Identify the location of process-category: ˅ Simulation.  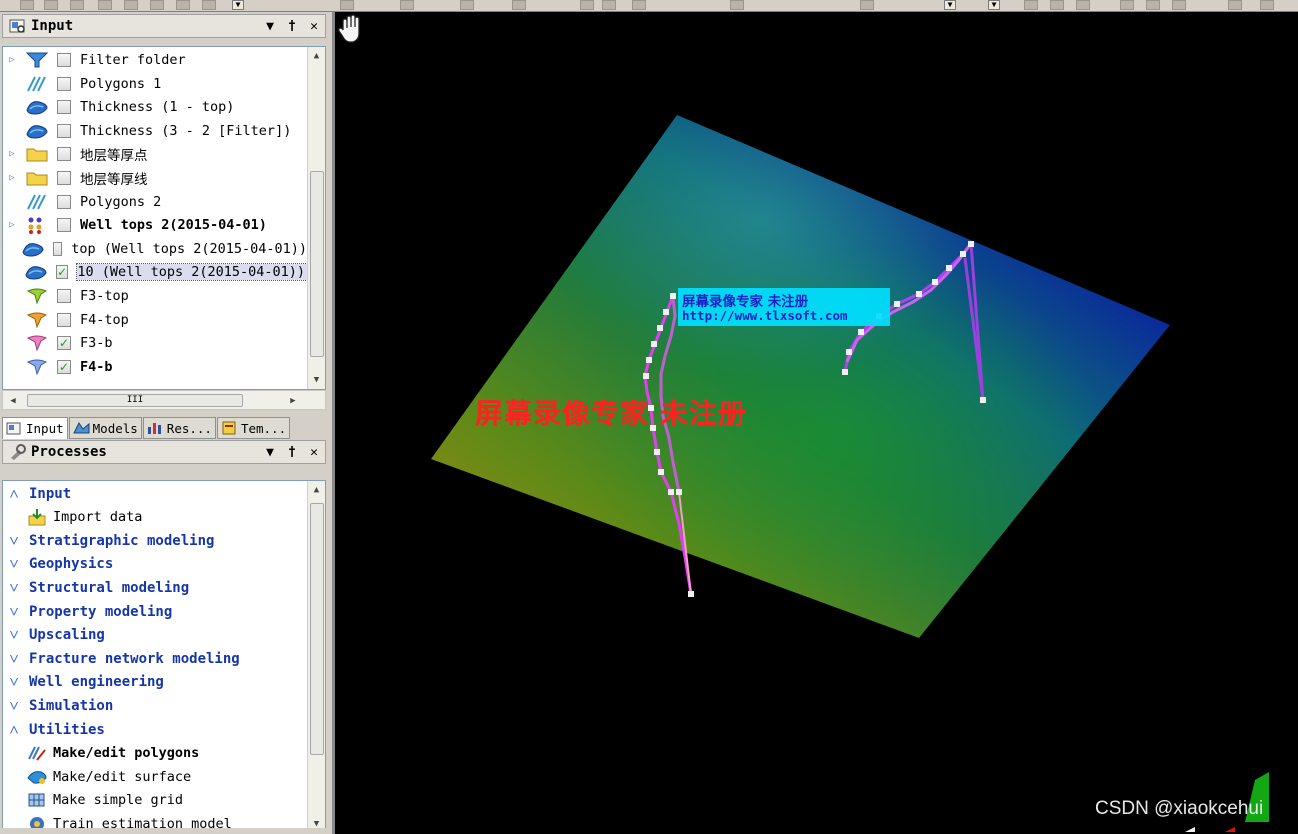
(155, 705).